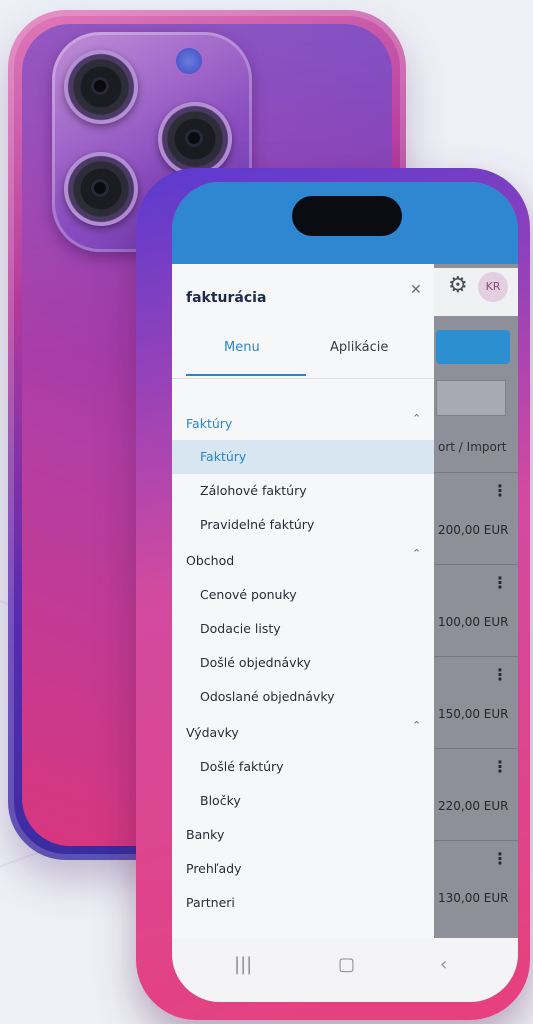 This screenshot has height=1024, width=533. I want to click on flash-icon, so click(189, 61).